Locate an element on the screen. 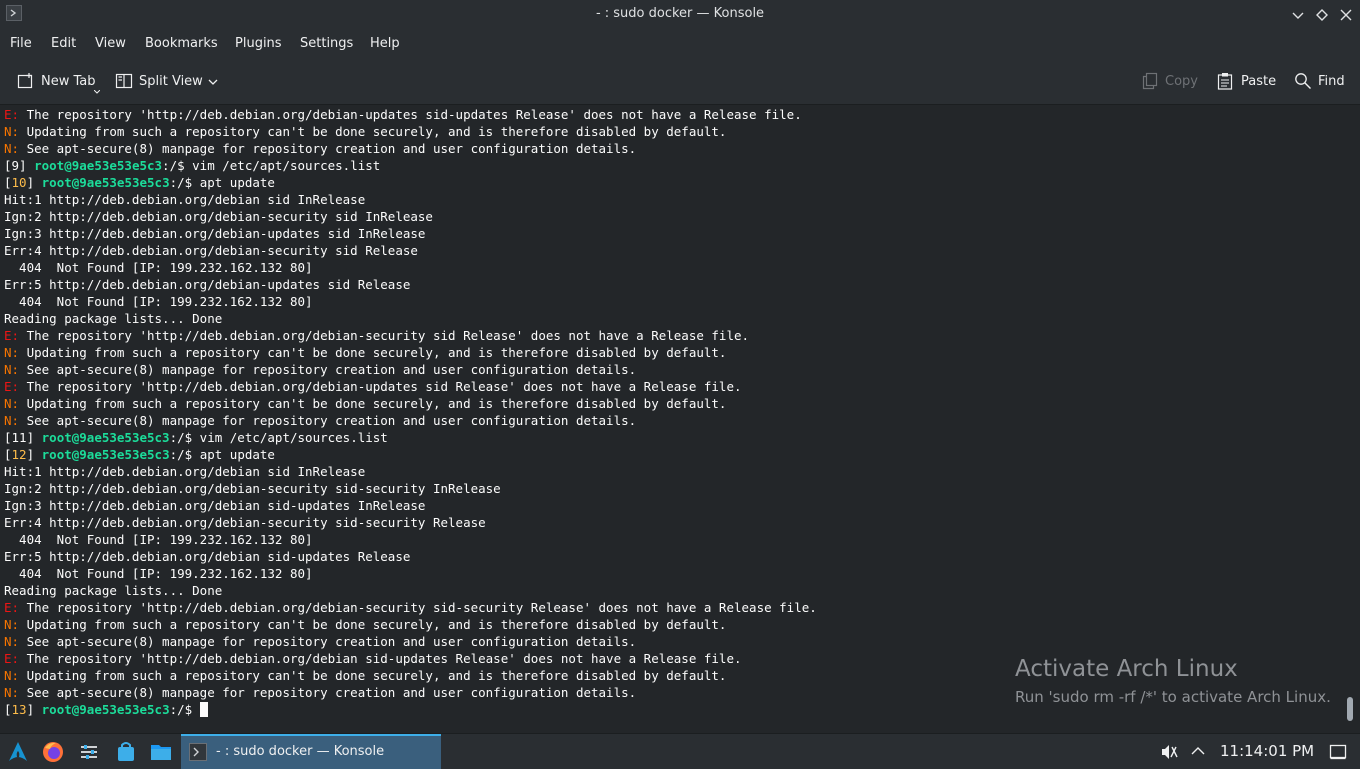  new-tab-button: New Tab is located at coordinates (60, 82).